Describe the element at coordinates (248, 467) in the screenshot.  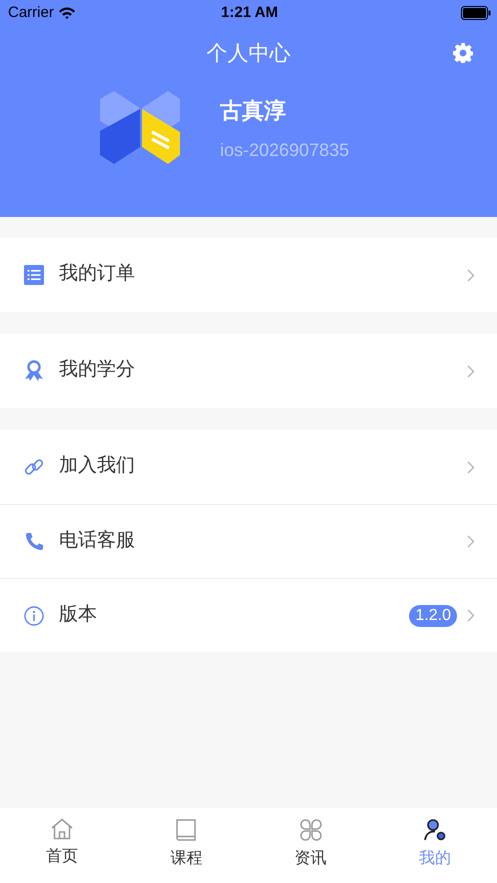
I see `menu-item: 加入我们` at that location.